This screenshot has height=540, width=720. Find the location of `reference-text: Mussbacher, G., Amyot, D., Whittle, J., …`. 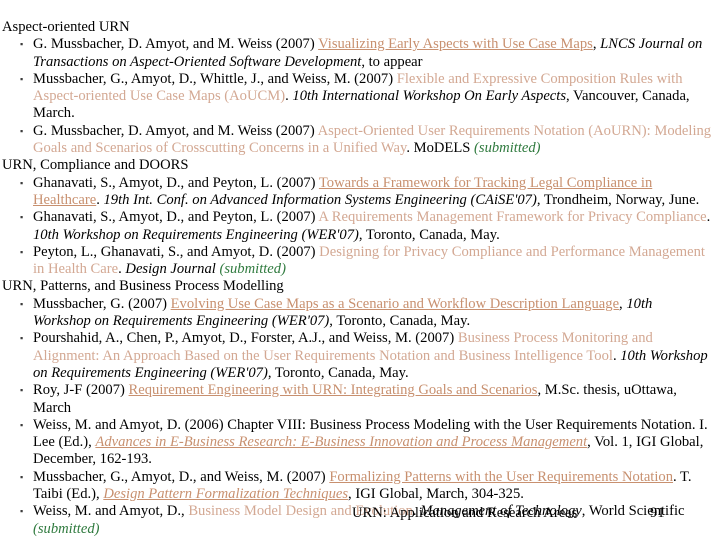

reference-text: Mussbacher, G., Amyot, D., Whittle, J., … is located at coordinates (215, 78).